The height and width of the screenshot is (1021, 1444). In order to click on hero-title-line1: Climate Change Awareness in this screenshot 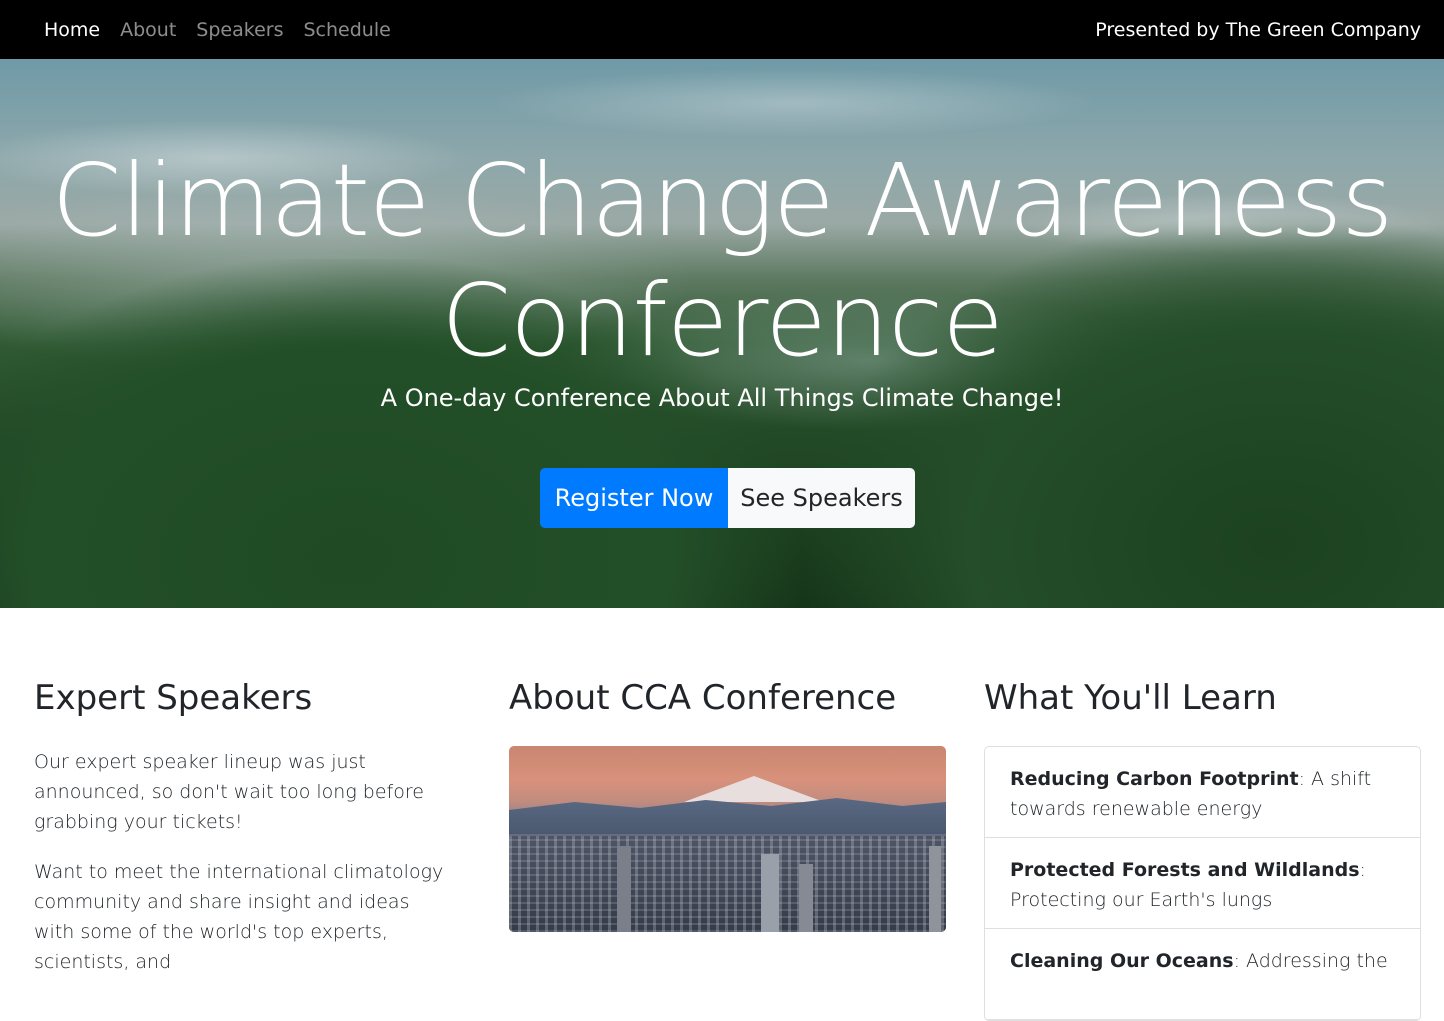, I will do `click(722, 200)`.